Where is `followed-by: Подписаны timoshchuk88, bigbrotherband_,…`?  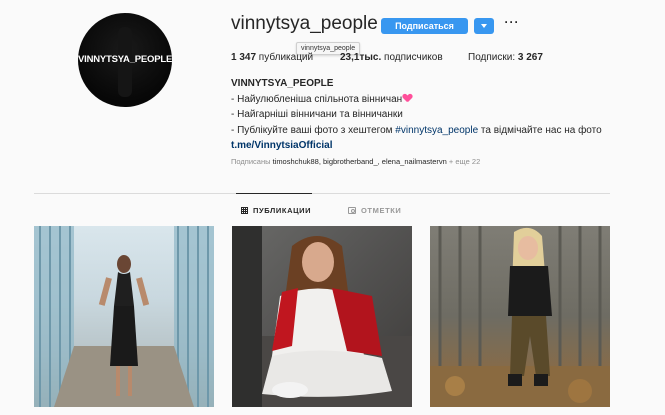
followed-by: Подписаны timoshchuk88, bigbrotherband_,… is located at coordinates (355, 161).